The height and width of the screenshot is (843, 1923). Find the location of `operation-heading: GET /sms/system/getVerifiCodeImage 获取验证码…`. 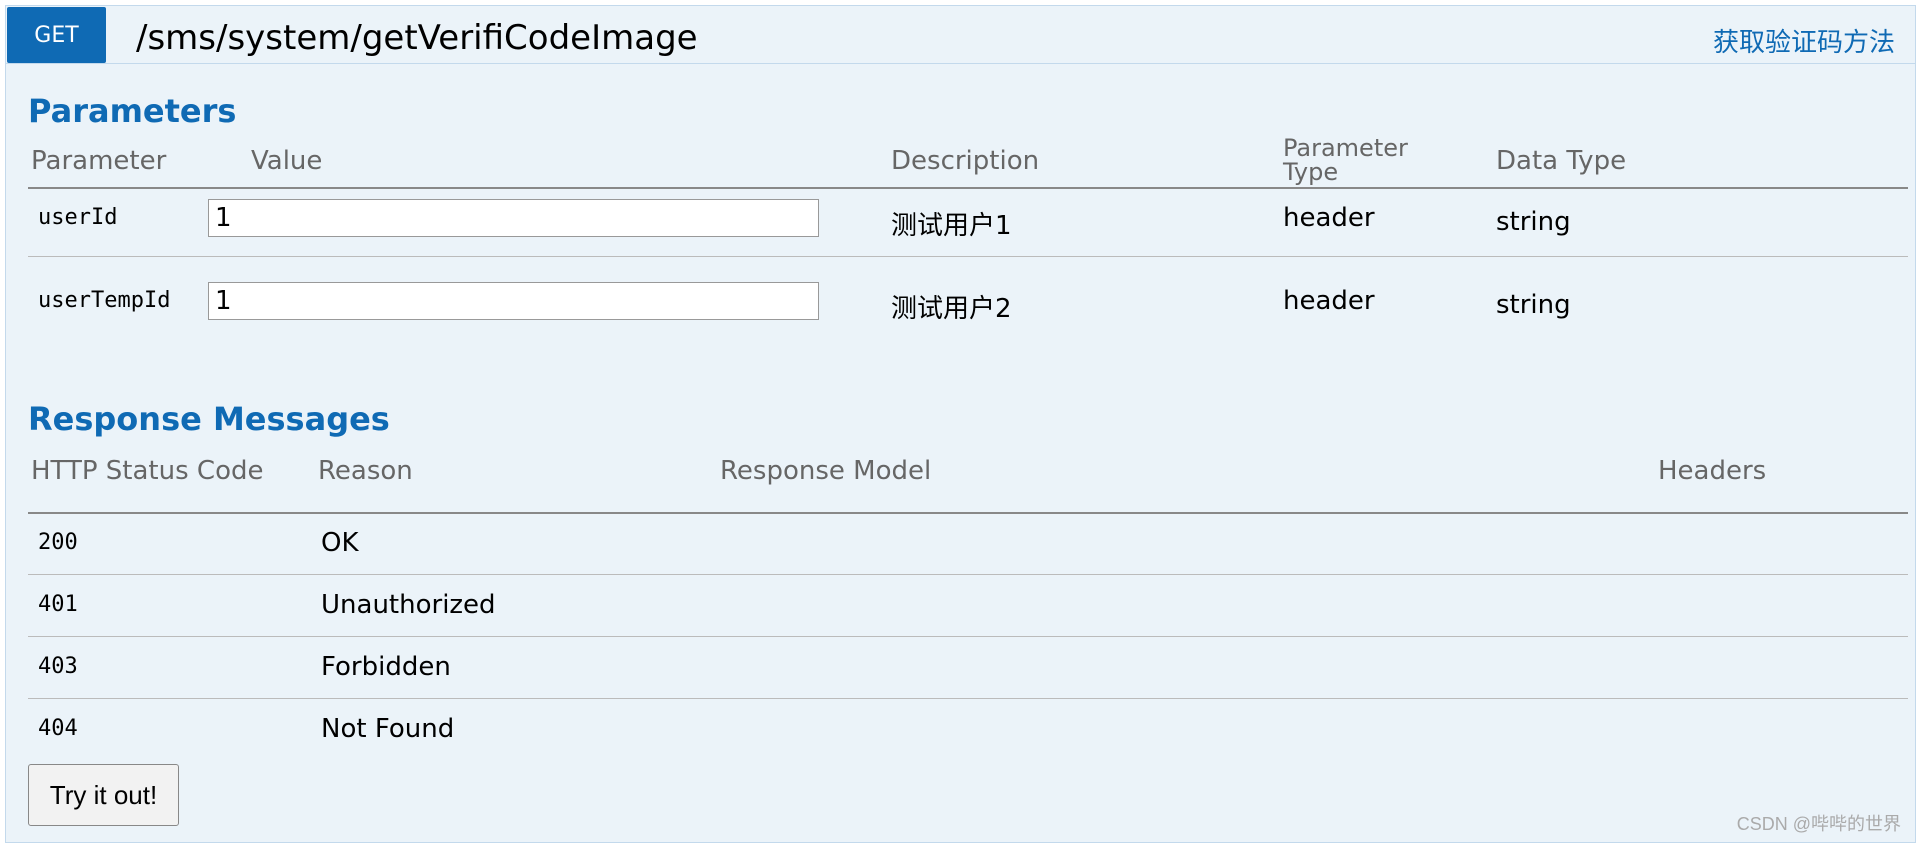

operation-heading: GET /sms/system/getVerifiCodeImage 获取验证码… is located at coordinates (960, 35).